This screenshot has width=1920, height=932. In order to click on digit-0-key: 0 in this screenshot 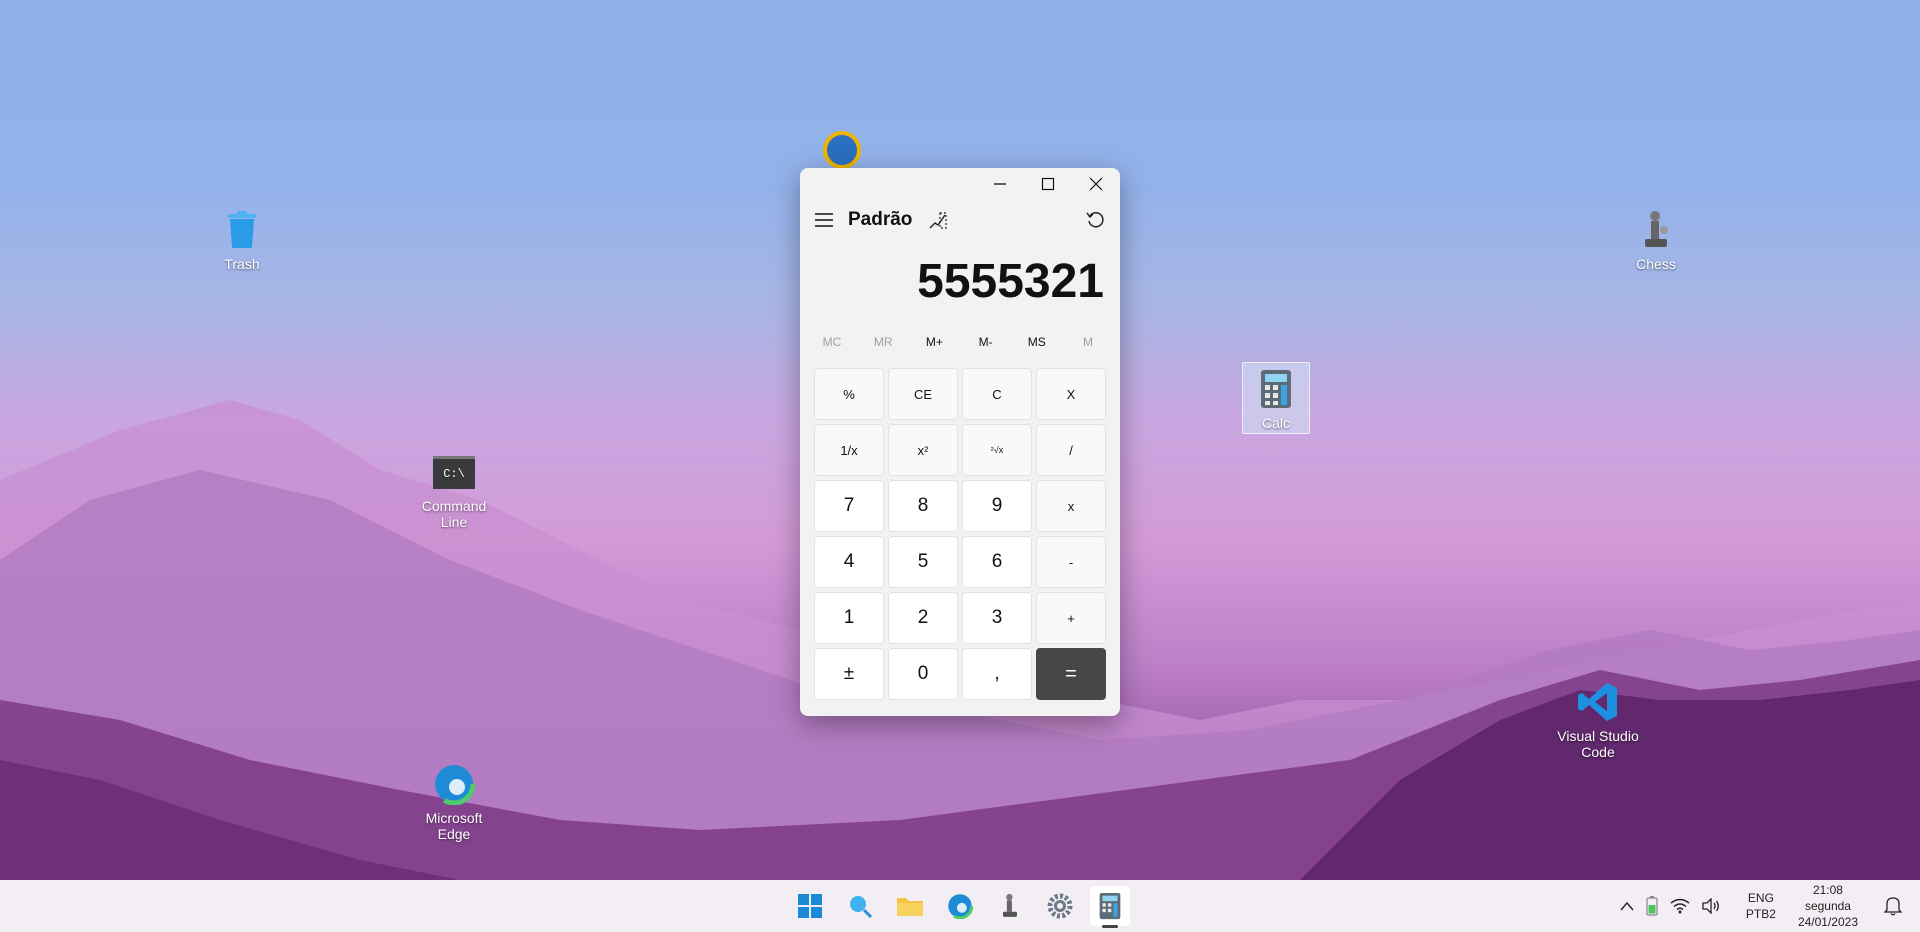, I will do `click(923, 674)`.